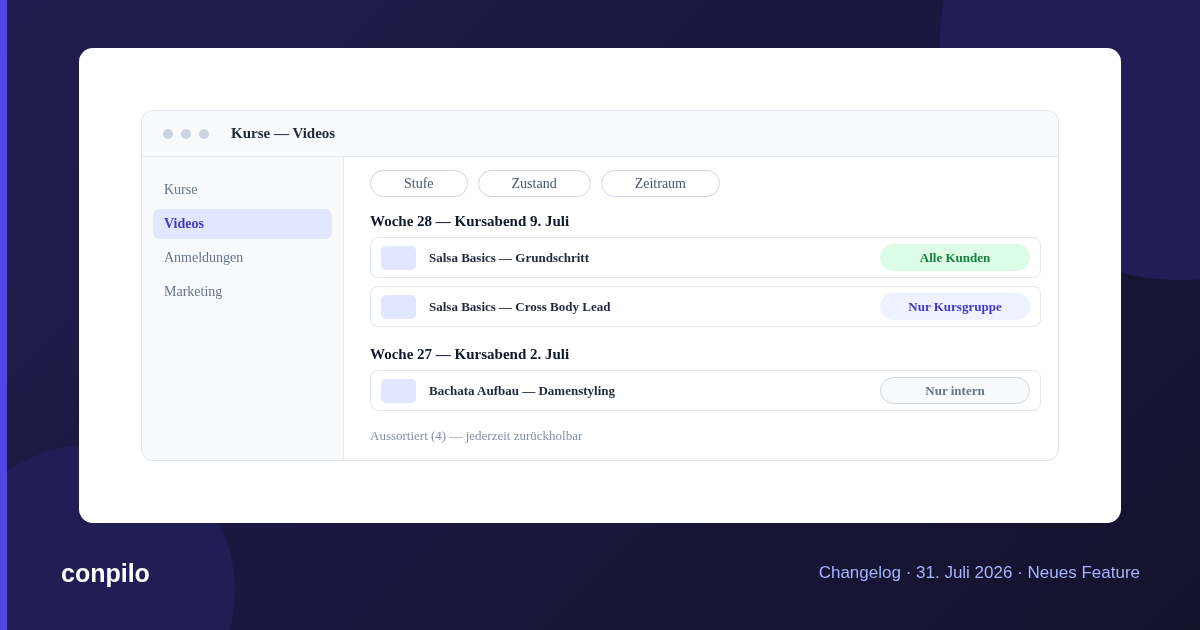 The image size is (1200, 630). What do you see at coordinates (955, 257) in the screenshot?
I see `audience-badge: Alle Kunden` at bounding box center [955, 257].